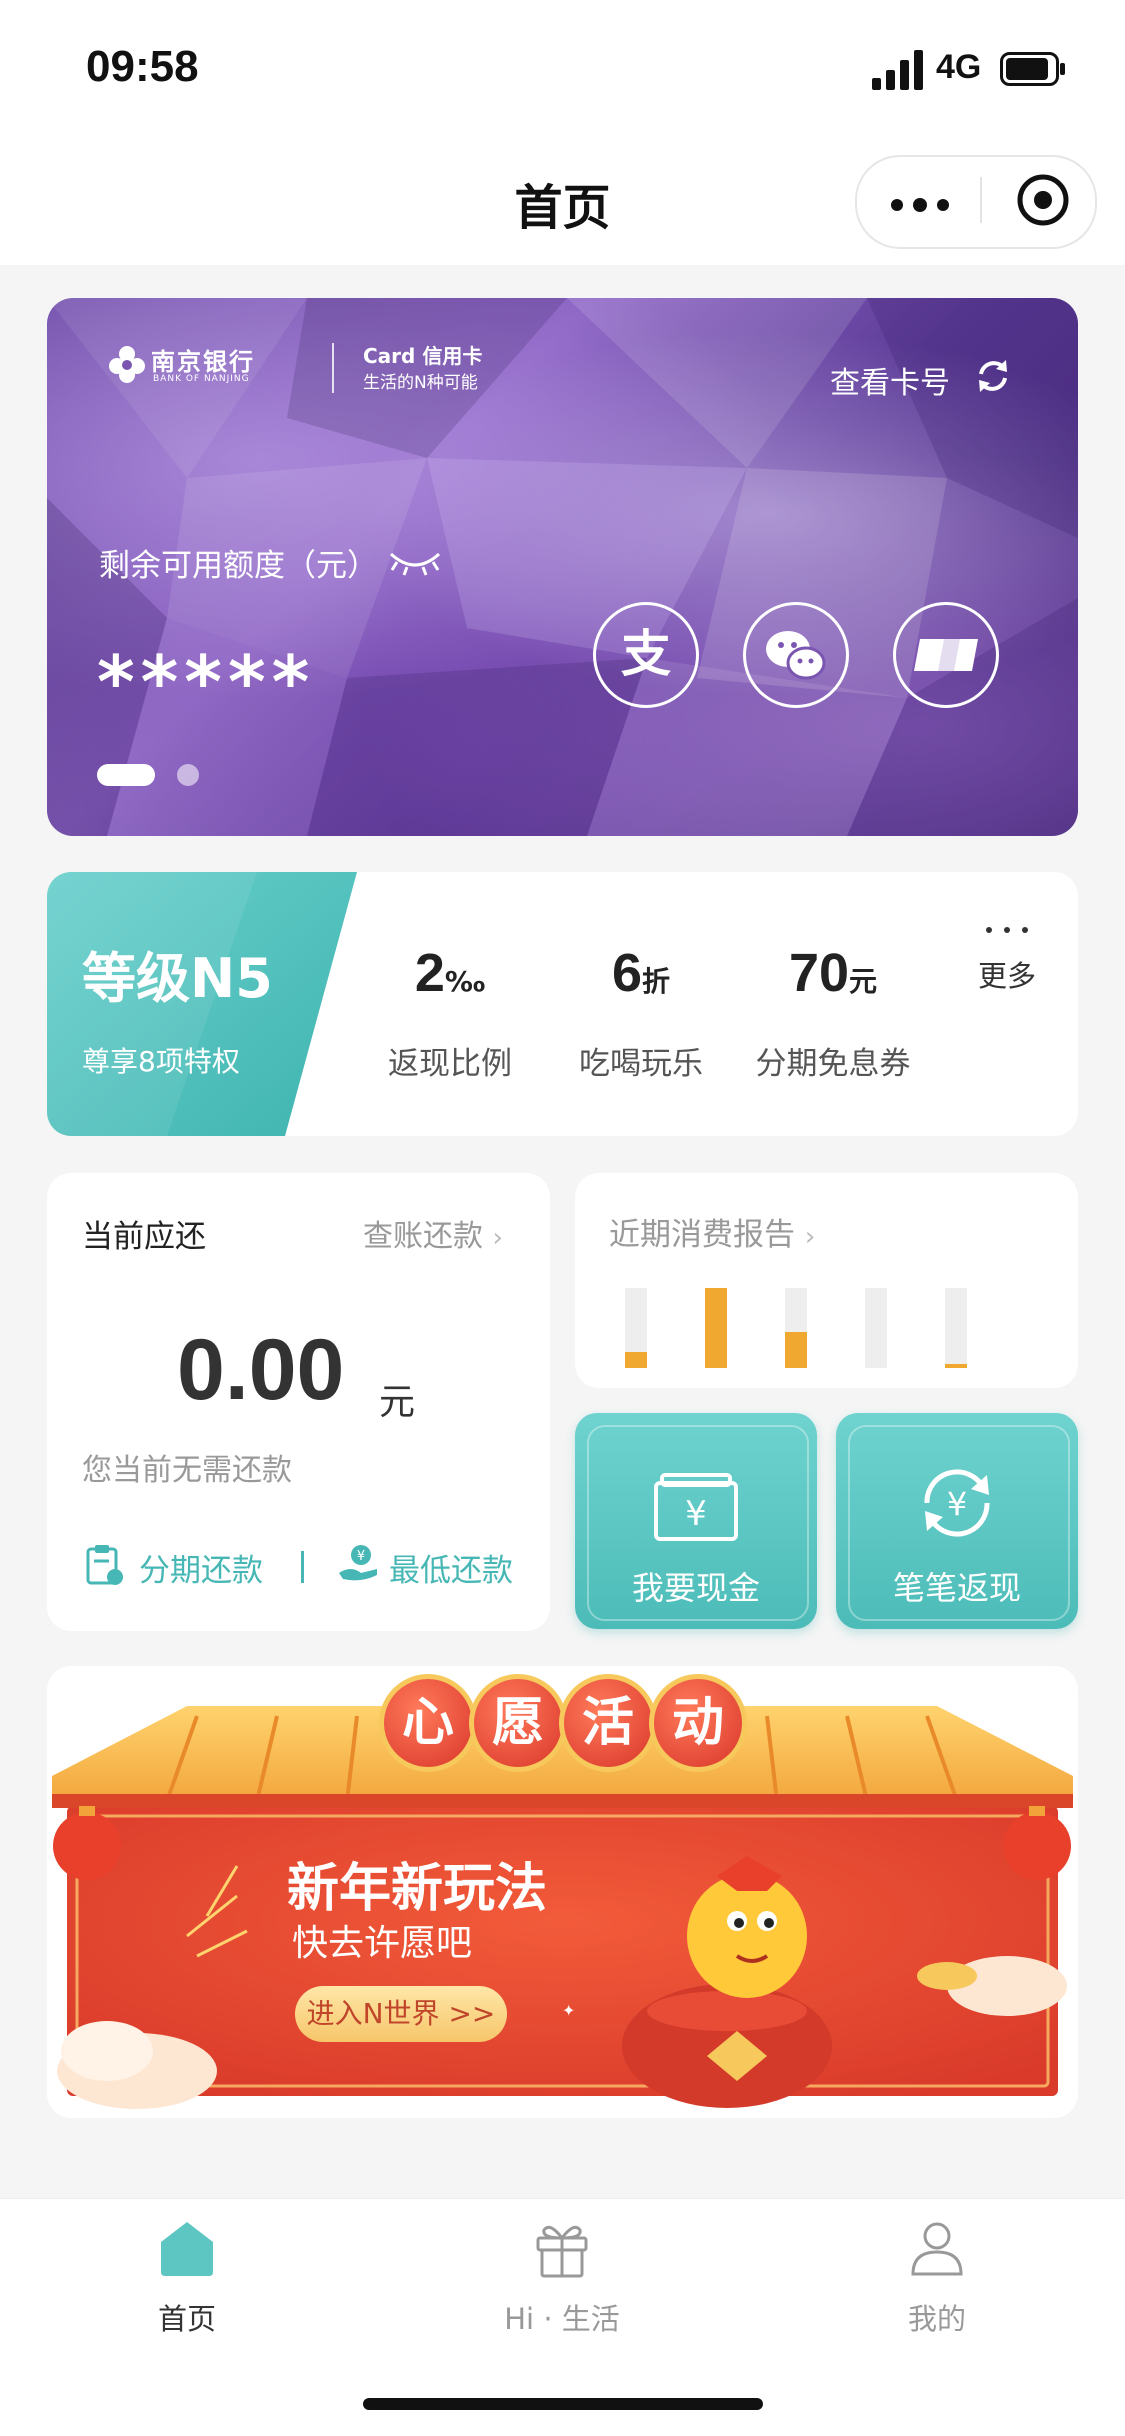 The image size is (1125, 2436). What do you see at coordinates (641, 1012) in the screenshot?
I see `perk-dining: 6折 吃喝玩乐` at bounding box center [641, 1012].